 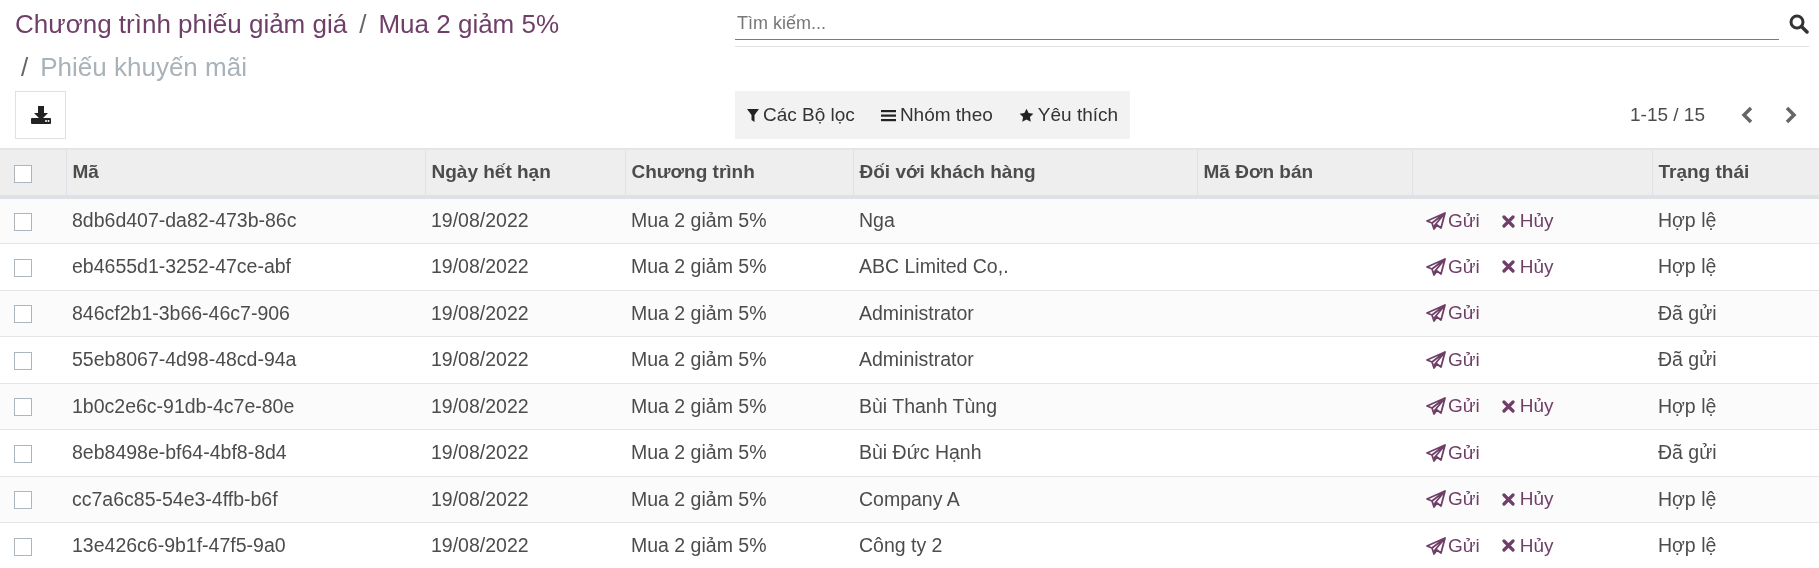 I want to click on table-cell: cc7a6c85-54e3-4ffb-b6f, so click(x=175, y=498).